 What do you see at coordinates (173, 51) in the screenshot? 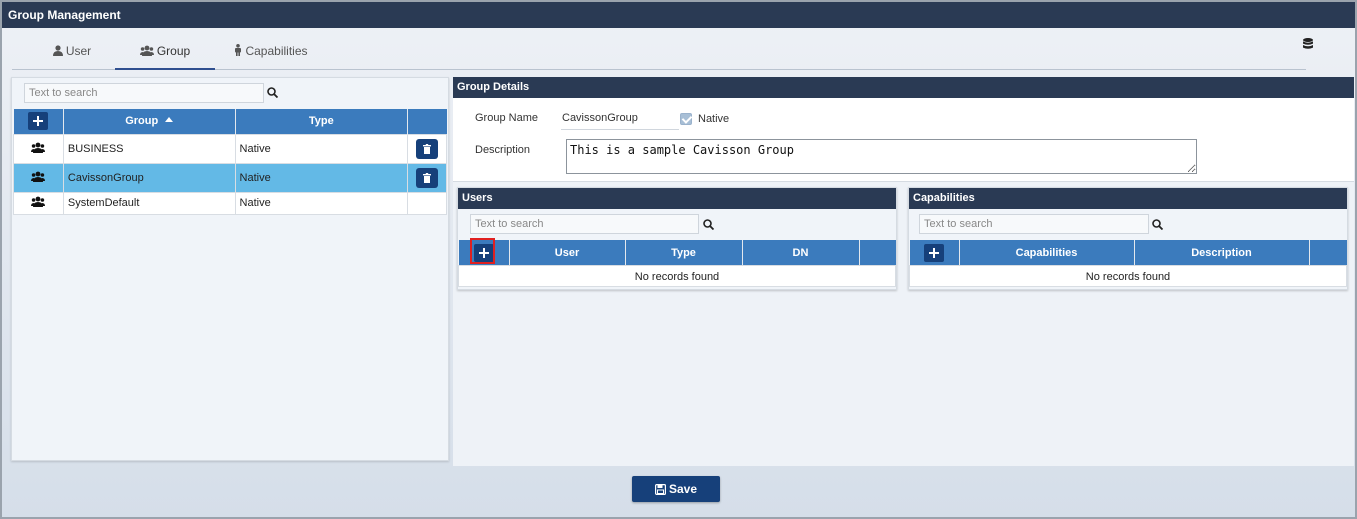
I see `tab-group-label: Group` at bounding box center [173, 51].